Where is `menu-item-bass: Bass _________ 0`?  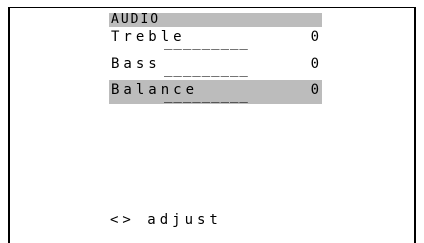 menu-item-bass: Bass _________ 0 is located at coordinates (215, 66).